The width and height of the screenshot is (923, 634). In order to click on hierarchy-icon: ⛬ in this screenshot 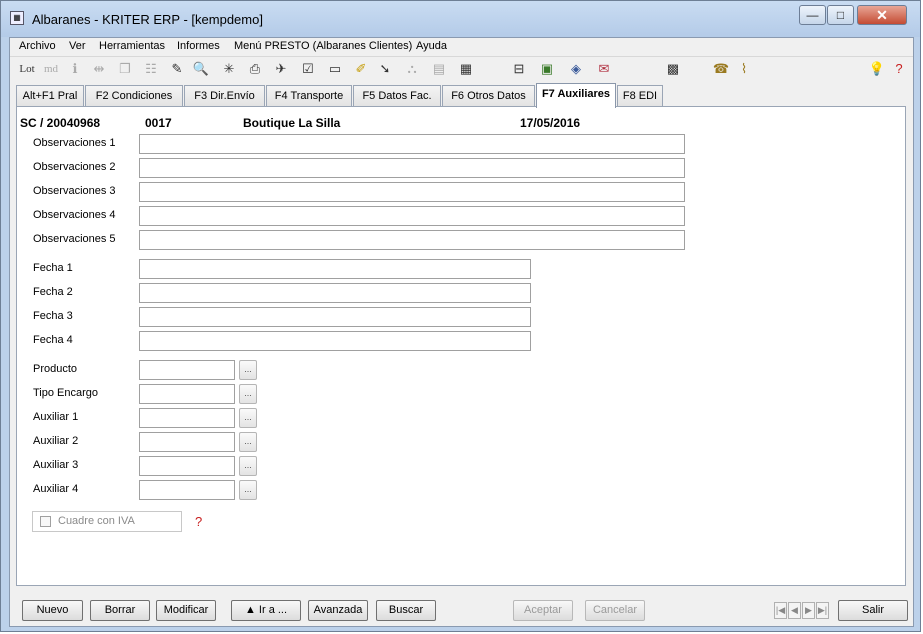, I will do `click(412, 69)`.